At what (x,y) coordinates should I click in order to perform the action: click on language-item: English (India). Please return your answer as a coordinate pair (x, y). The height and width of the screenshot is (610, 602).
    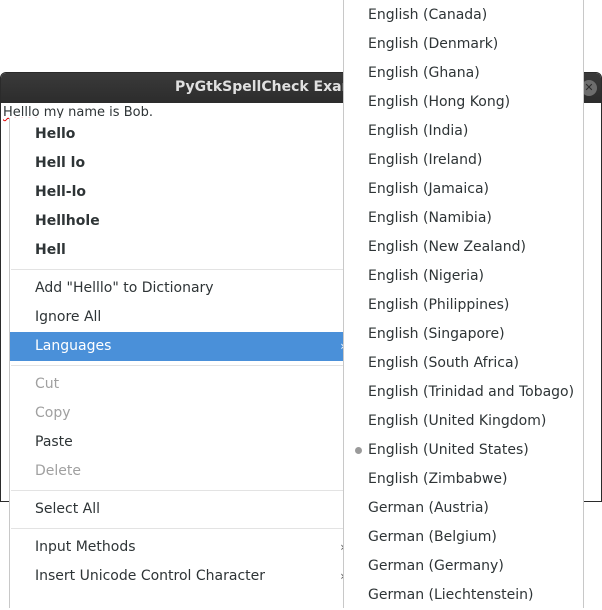
    Looking at the image, I should click on (463, 131).